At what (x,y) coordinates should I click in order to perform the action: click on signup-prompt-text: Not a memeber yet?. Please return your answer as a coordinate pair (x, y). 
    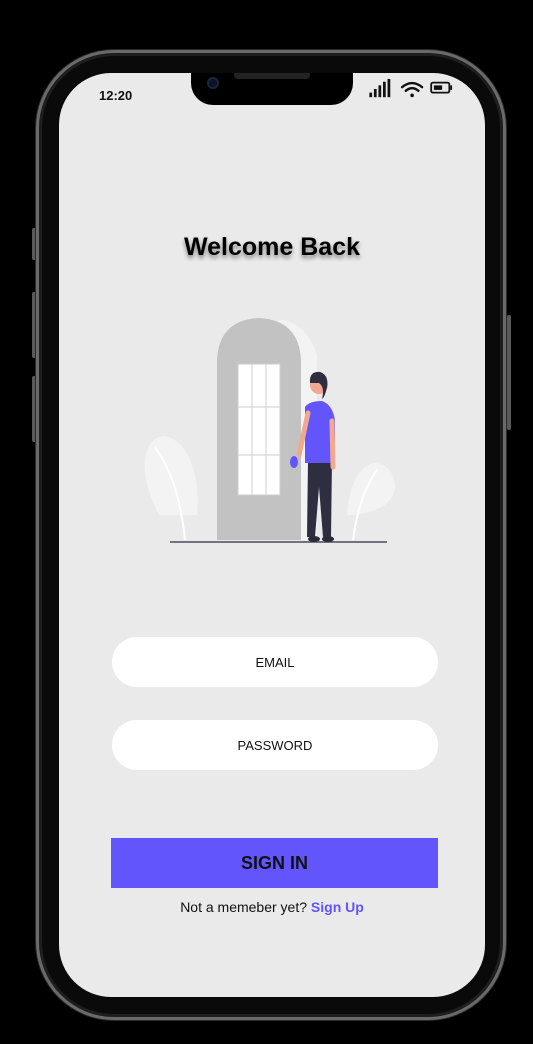
    Looking at the image, I should click on (244, 907).